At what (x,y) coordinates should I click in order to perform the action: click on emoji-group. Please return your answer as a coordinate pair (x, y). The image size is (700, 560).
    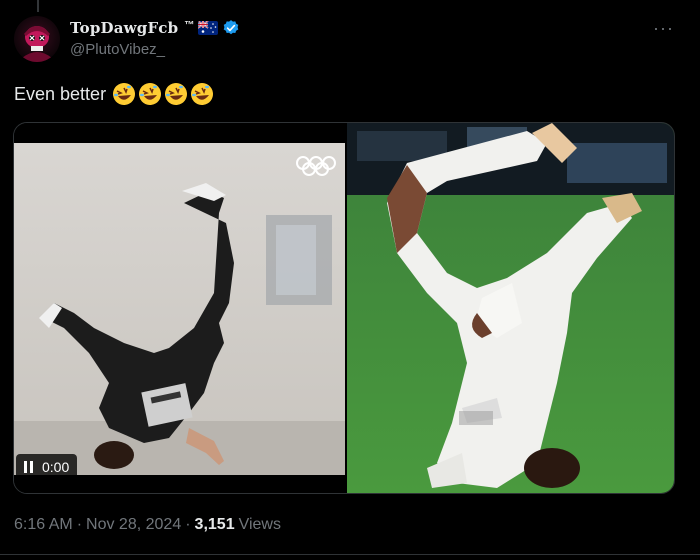
    Looking at the image, I should click on (163, 94).